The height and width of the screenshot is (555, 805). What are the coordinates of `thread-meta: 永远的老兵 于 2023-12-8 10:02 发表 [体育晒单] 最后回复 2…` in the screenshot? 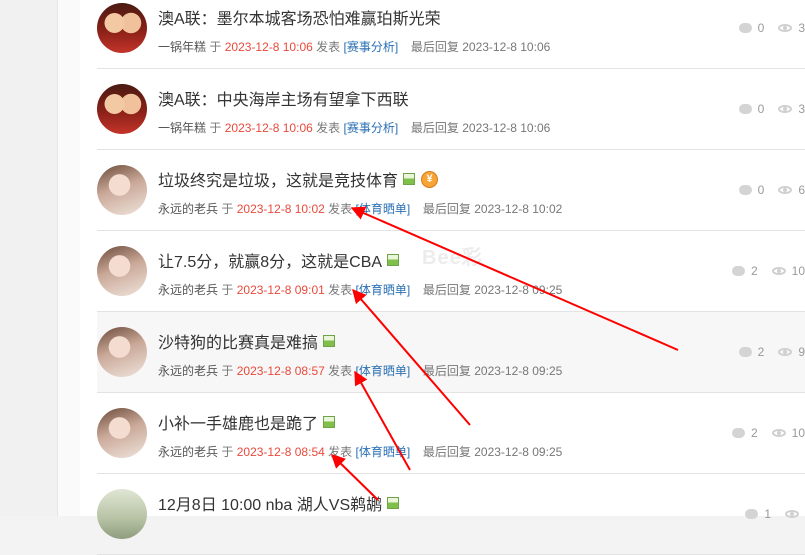 It's located at (360, 208).